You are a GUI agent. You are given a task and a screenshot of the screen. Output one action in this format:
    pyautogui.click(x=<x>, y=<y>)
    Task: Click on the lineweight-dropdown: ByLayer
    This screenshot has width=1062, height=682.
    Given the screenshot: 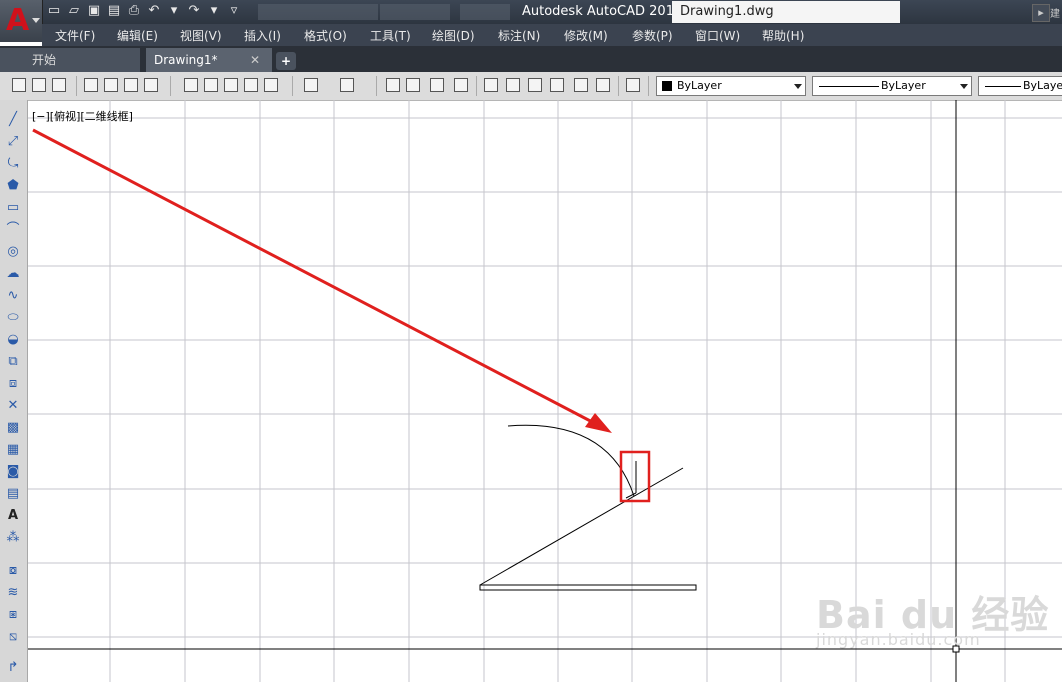 What is the action you would take?
    pyautogui.click(x=1020, y=86)
    